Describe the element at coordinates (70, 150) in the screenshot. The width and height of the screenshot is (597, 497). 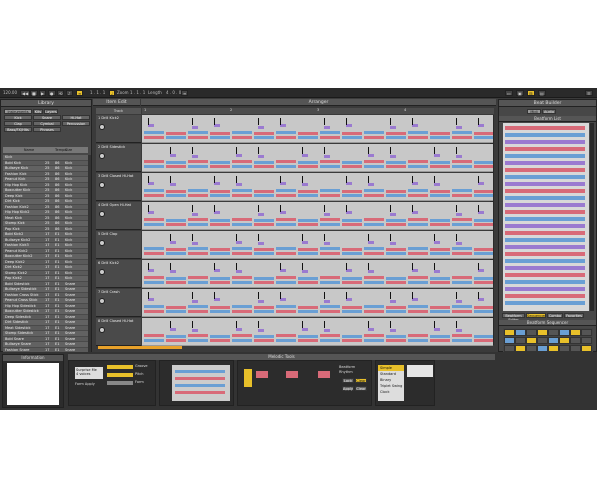
I see `col-size: Size` at that location.